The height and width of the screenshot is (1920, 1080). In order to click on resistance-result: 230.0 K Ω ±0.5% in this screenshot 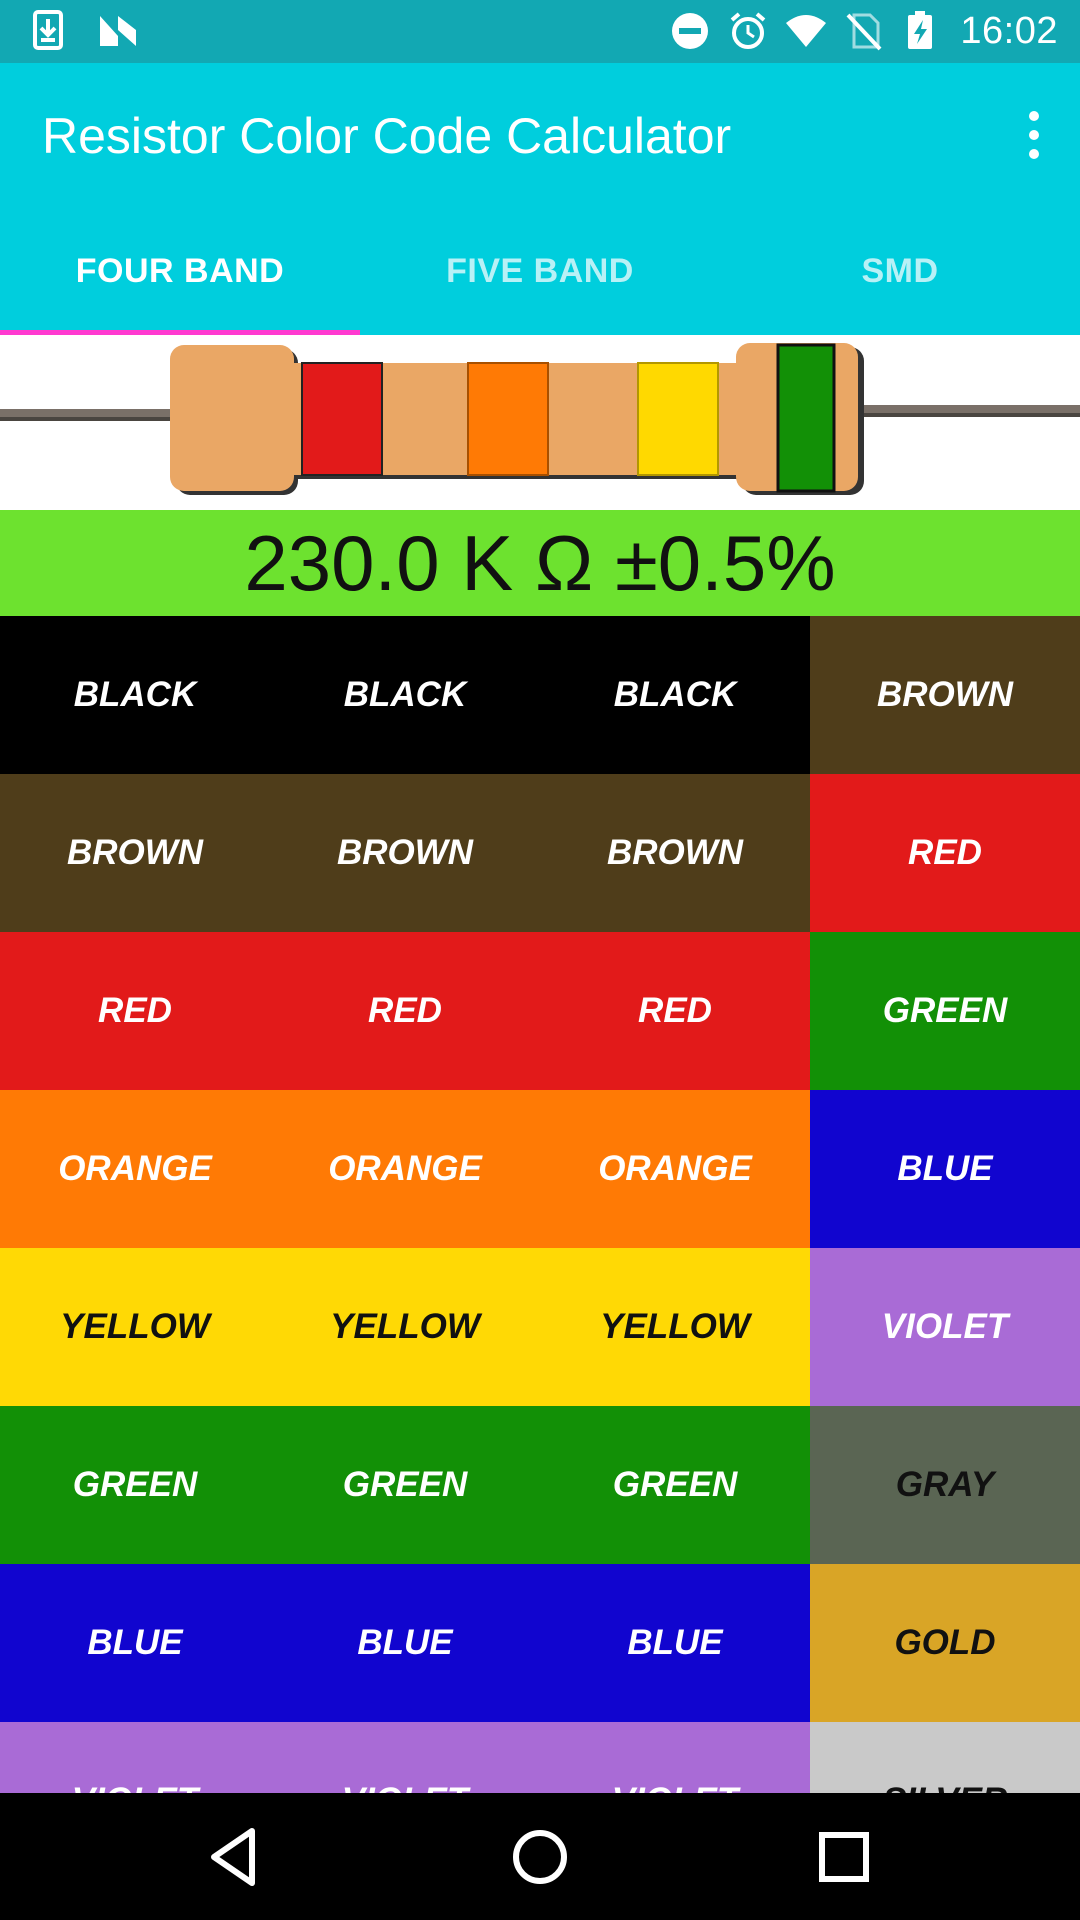, I will do `click(540, 563)`.